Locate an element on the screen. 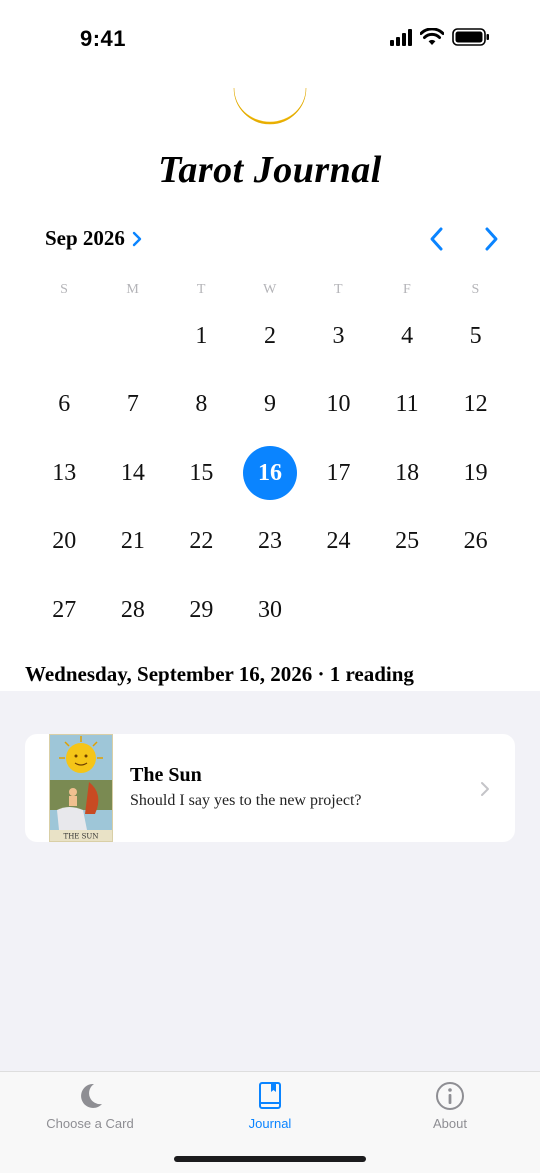 This screenshot has width=540, height=1173. calendar-day-number: 22 is located at coordinates (201, 541).